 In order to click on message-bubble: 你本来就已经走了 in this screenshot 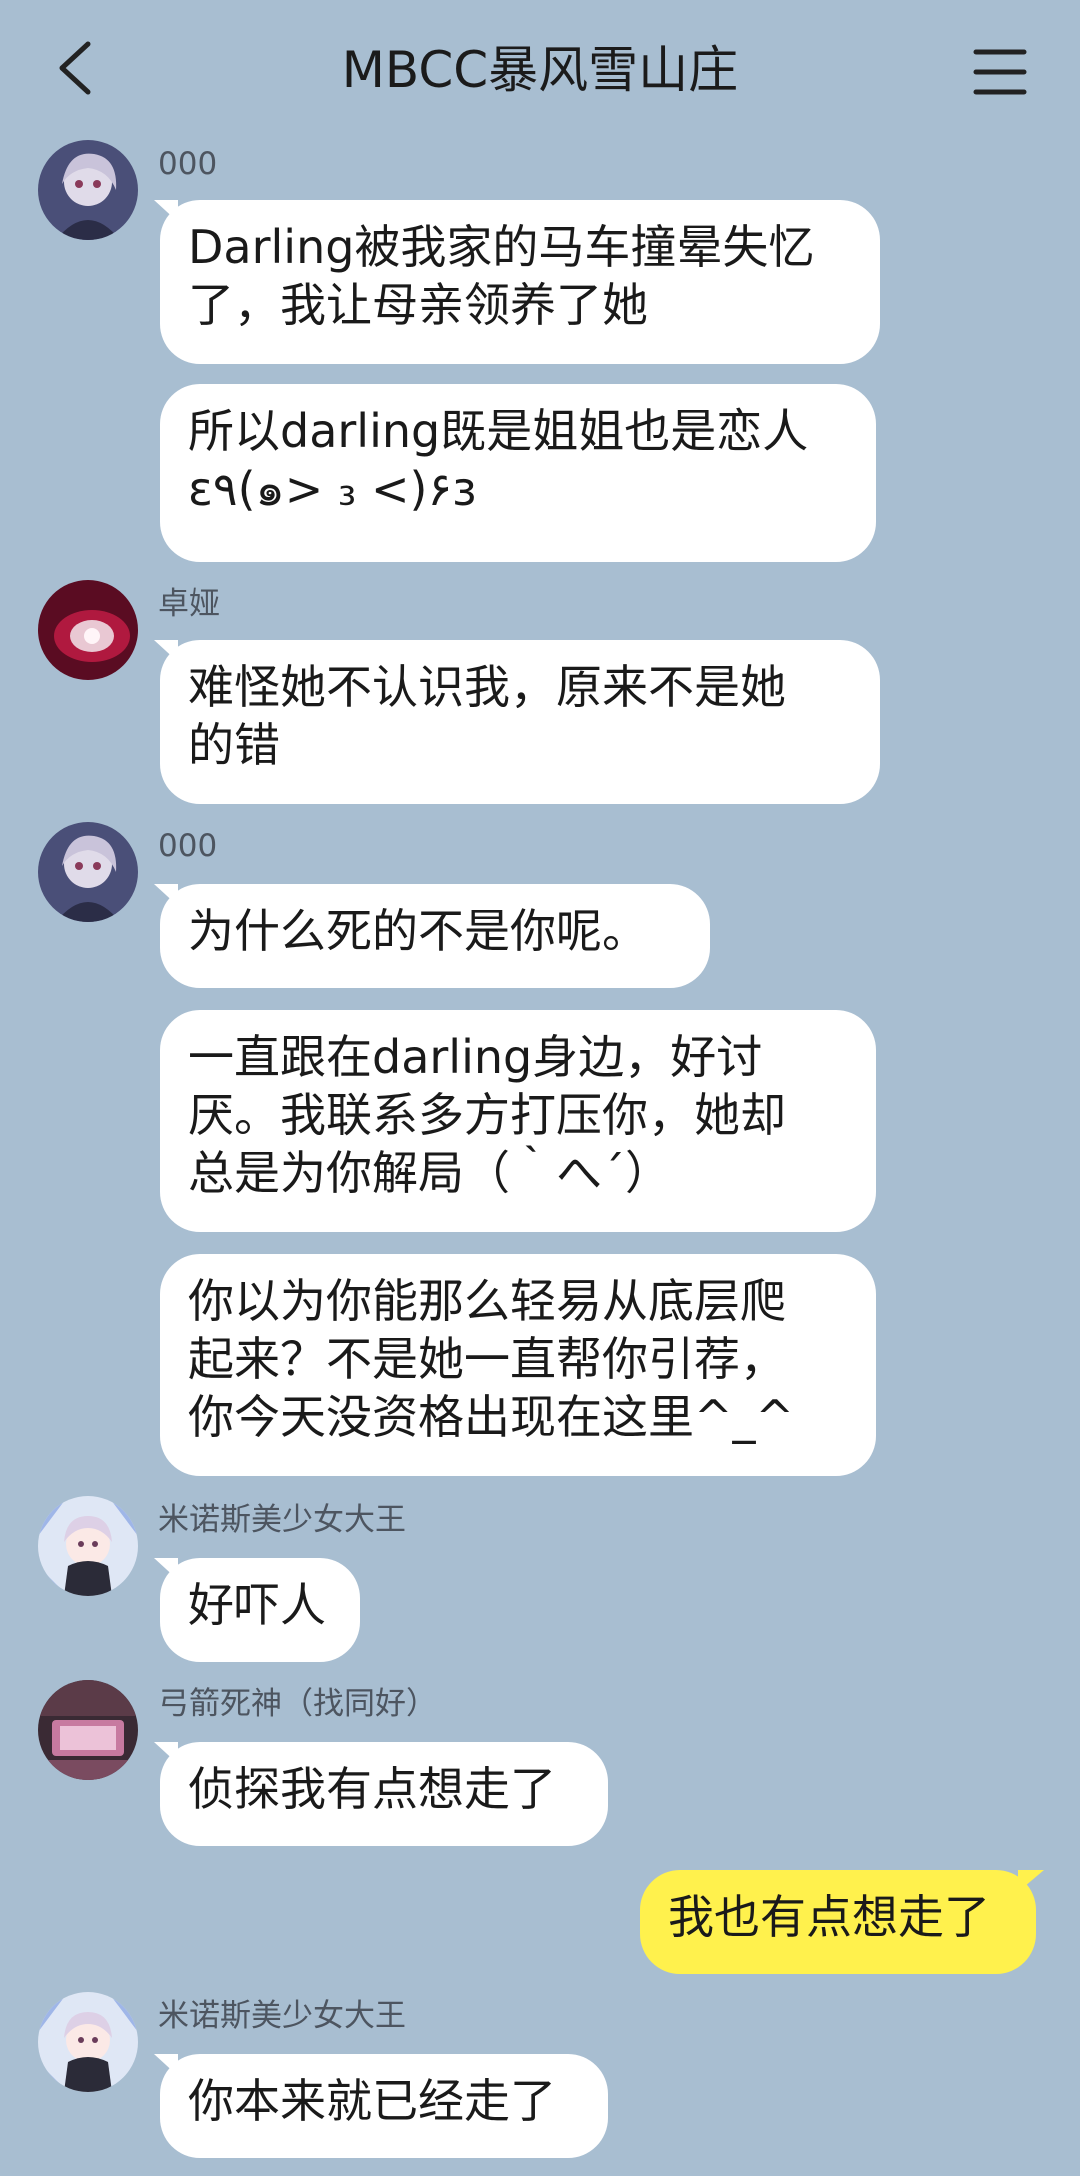, I will do `click(384, 2106)`.